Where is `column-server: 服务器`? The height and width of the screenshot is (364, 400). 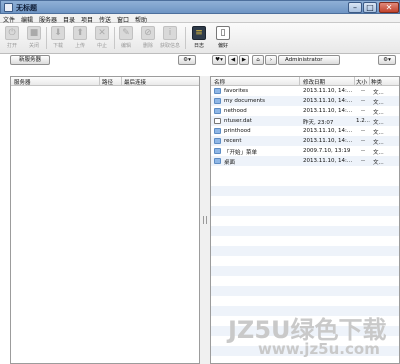
column-server: 服务器 is located at coordinates (22, 82).